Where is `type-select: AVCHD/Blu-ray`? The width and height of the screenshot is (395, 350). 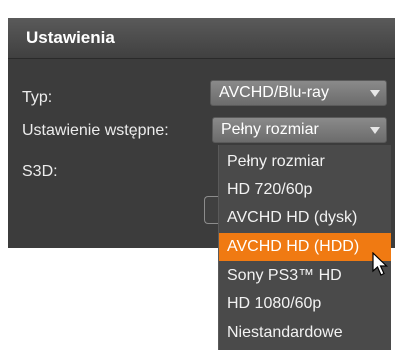 type-select: AVCHD/Blu-ray is located at coordinates (298, 93).